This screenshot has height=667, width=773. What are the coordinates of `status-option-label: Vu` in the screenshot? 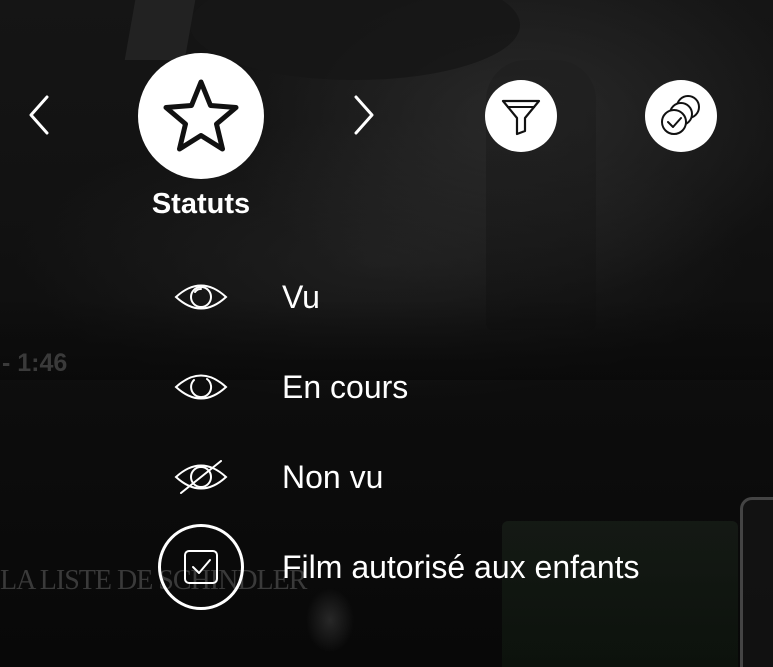 It's located at (301, 296).